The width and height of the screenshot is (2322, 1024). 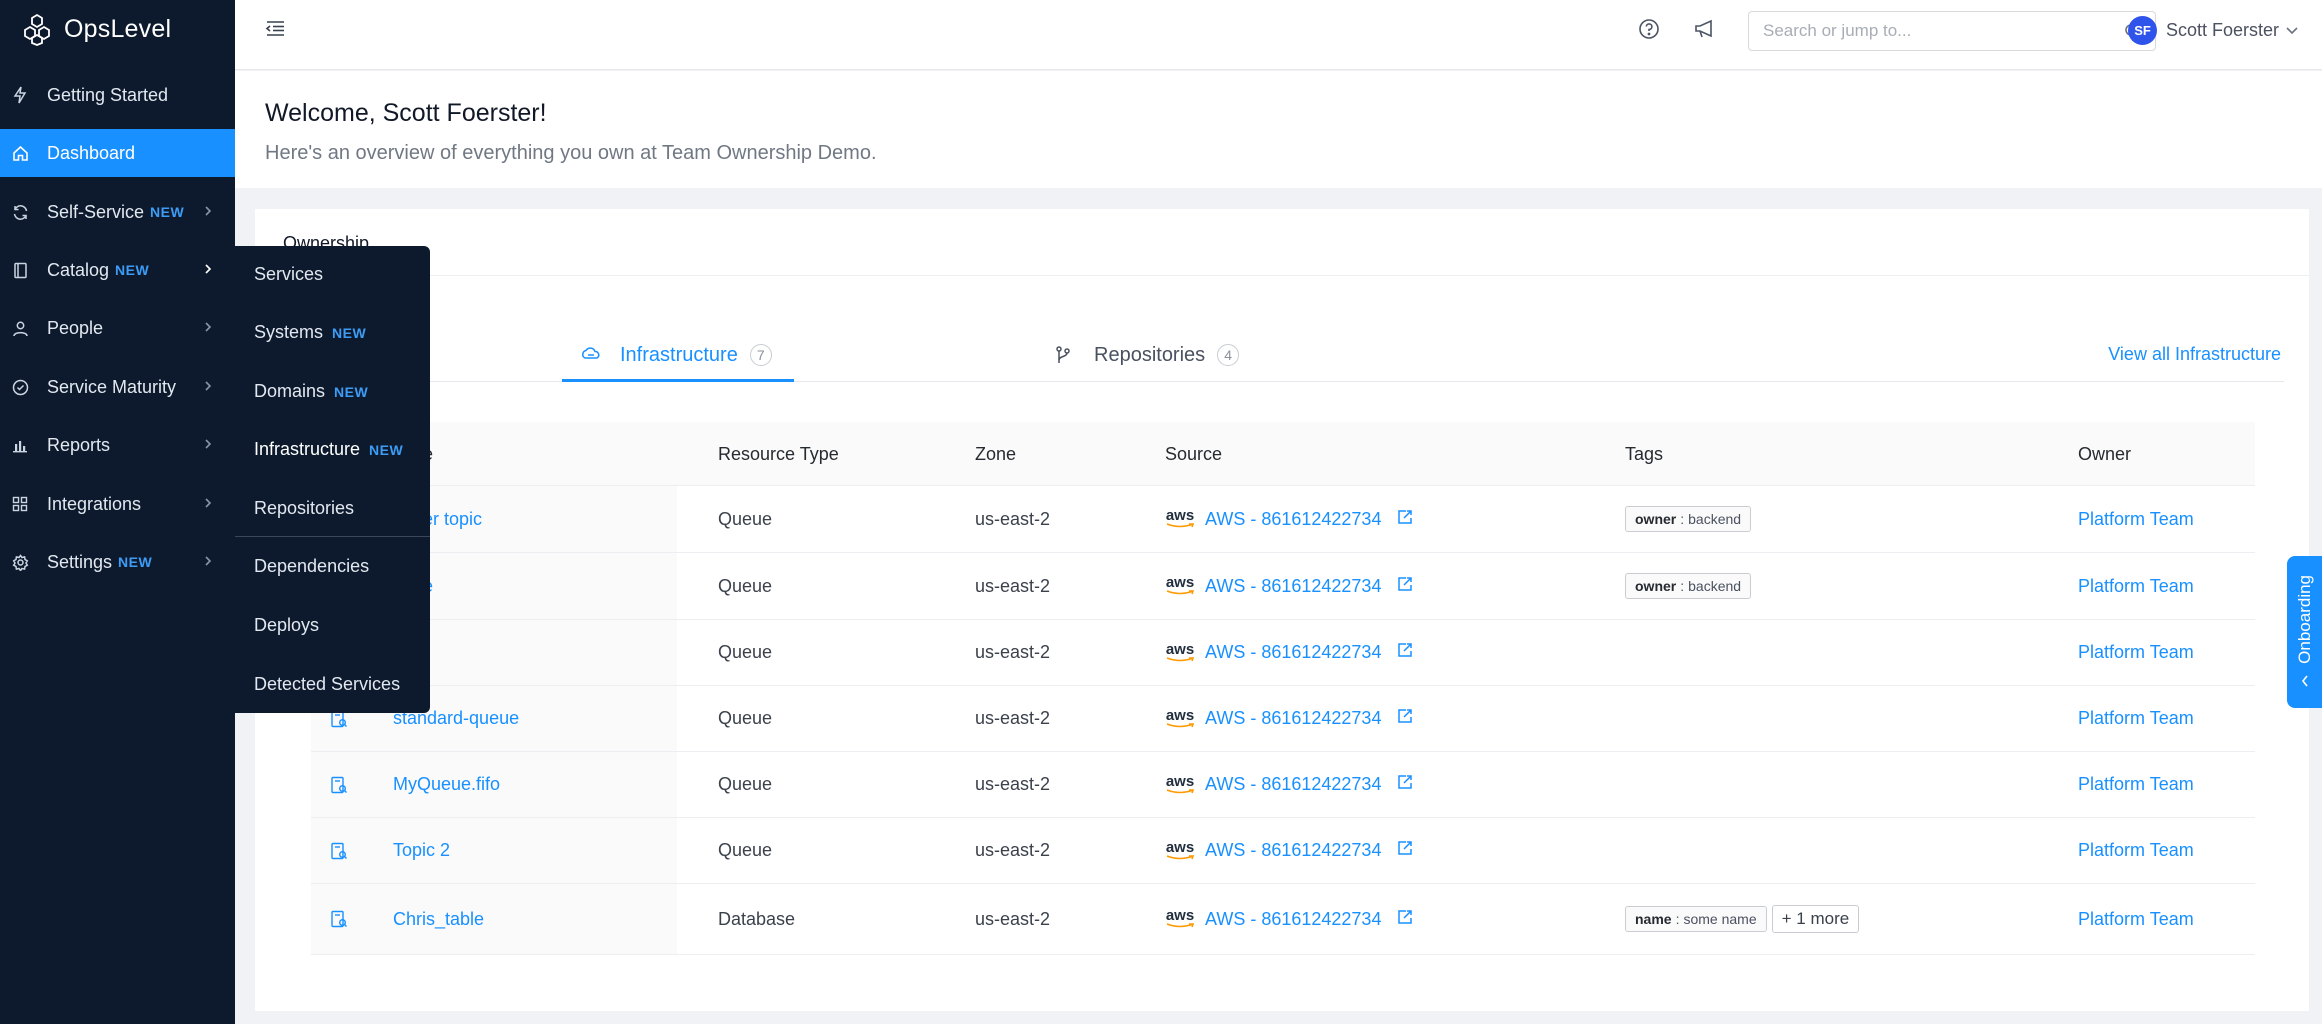 I want to click on search-input, so click(x=1928, y=31).